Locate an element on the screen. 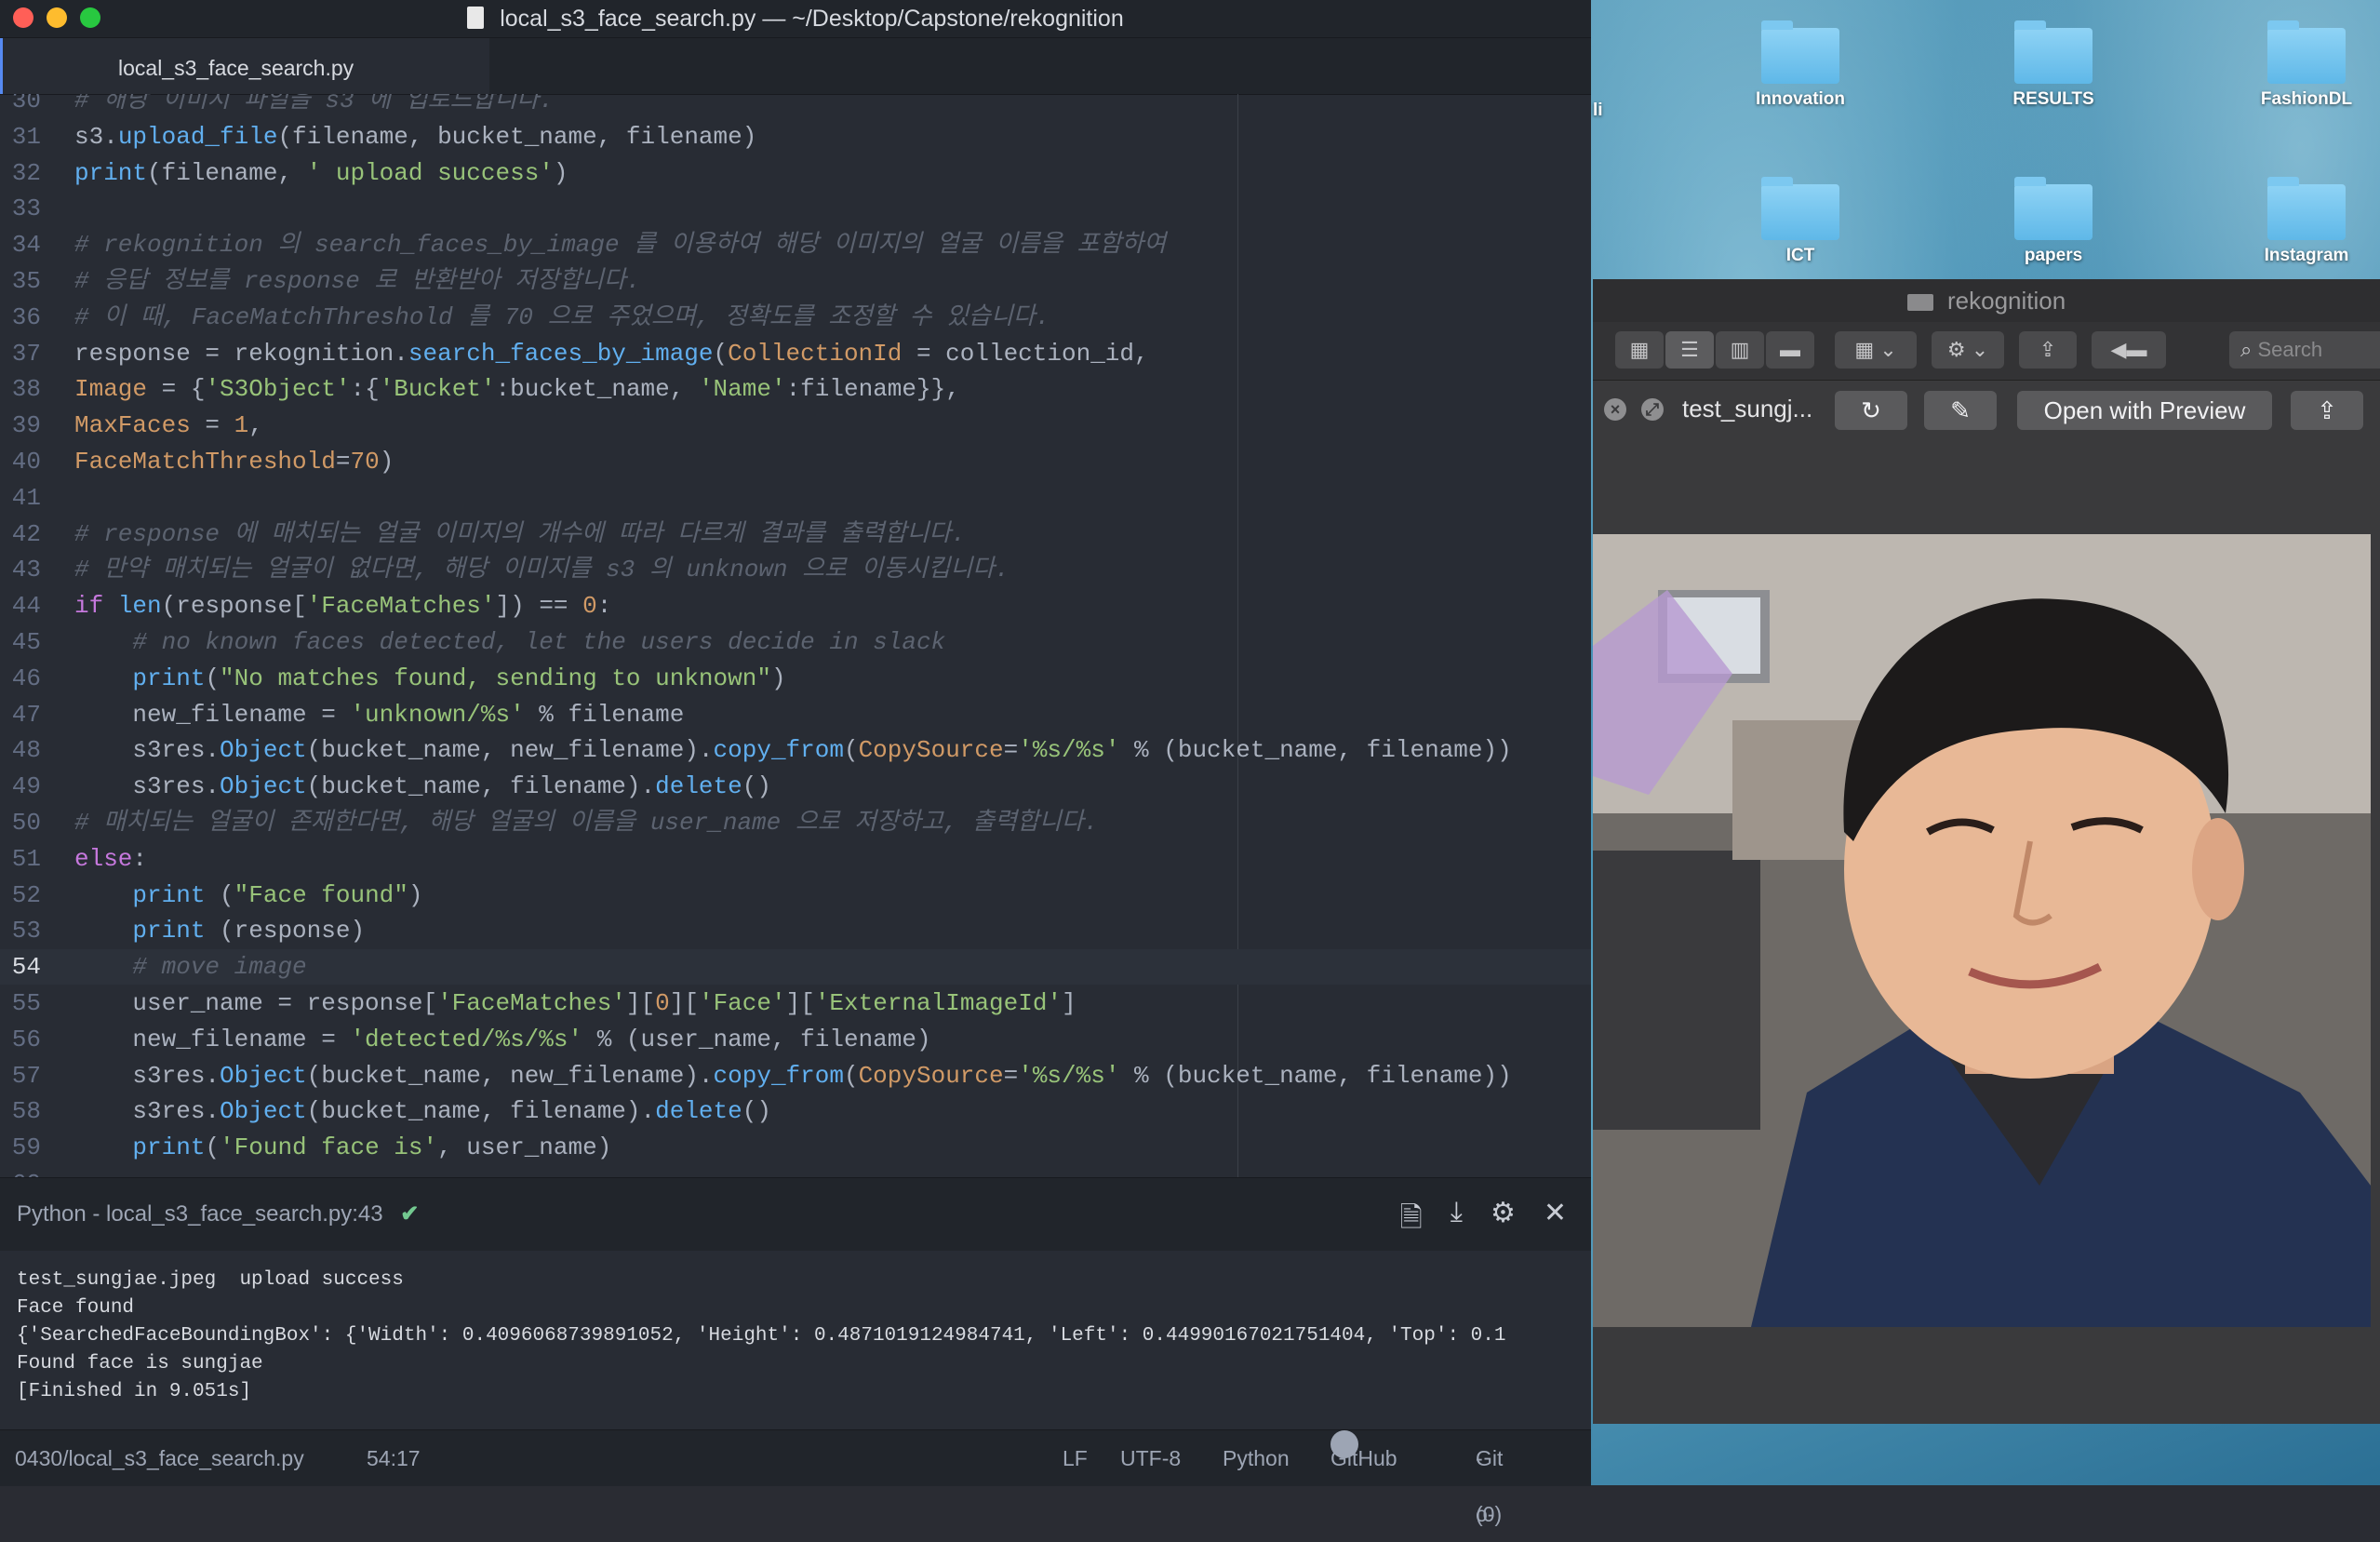 The height and width of the screenshot is (1542, 2380). output-line: Found face is sungjae is located at coordinates (140, 1363).